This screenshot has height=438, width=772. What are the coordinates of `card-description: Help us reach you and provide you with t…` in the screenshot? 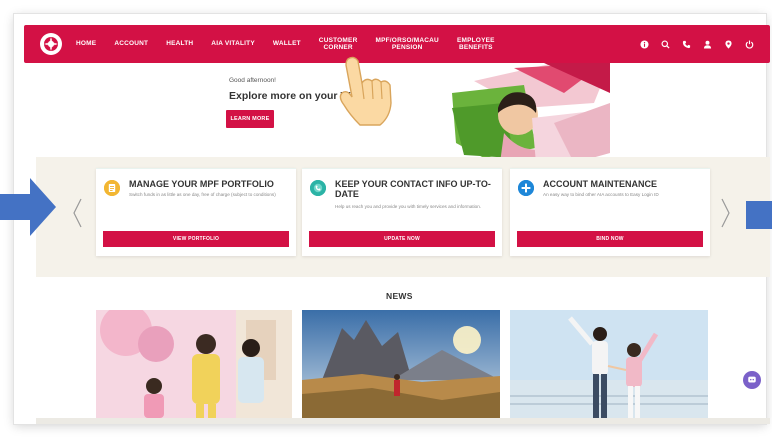 It's located at (408, 206).